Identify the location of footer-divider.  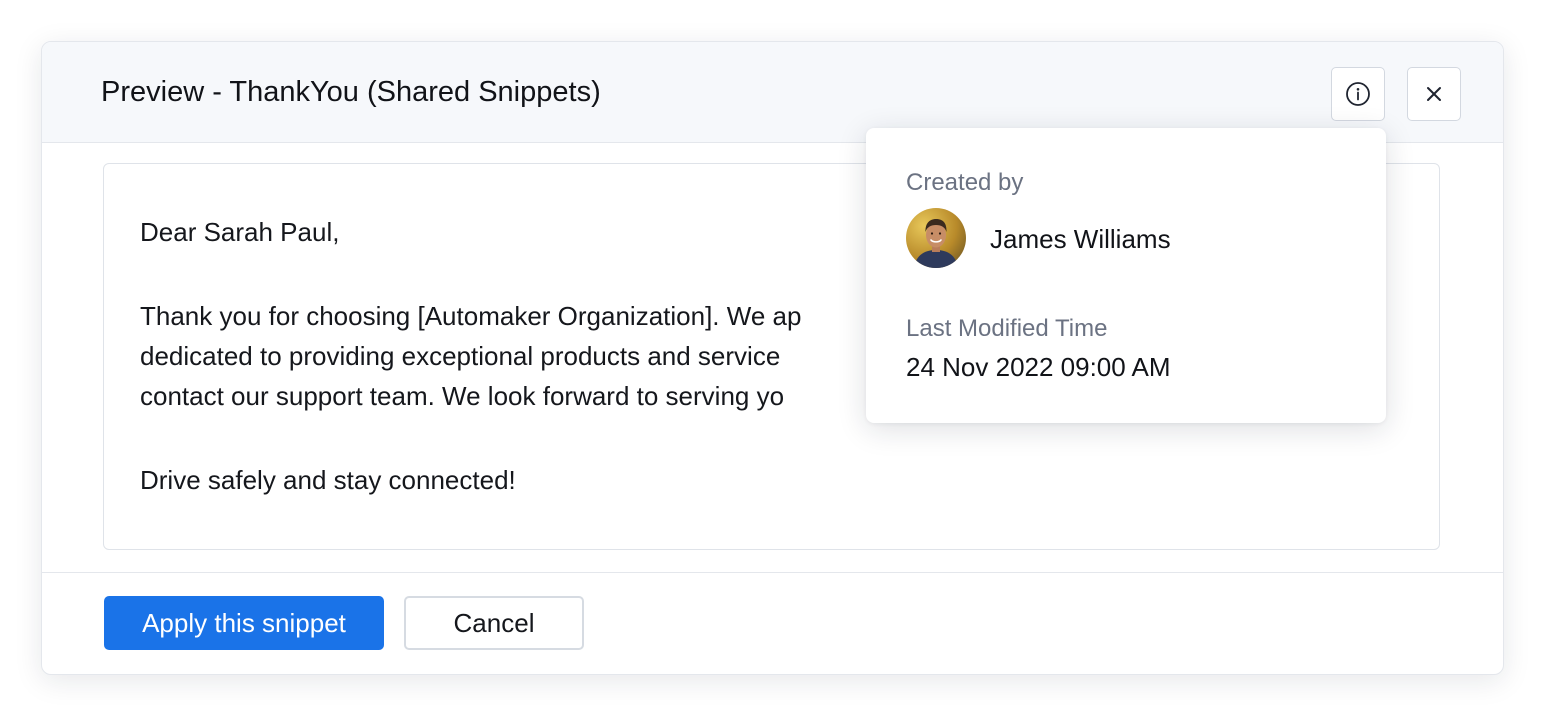
(772, 572).